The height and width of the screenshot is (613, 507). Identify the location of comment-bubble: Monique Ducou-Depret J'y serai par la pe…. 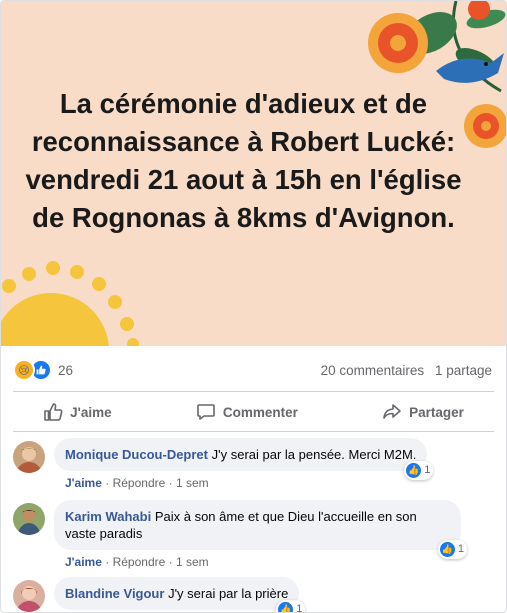
(244, 459).